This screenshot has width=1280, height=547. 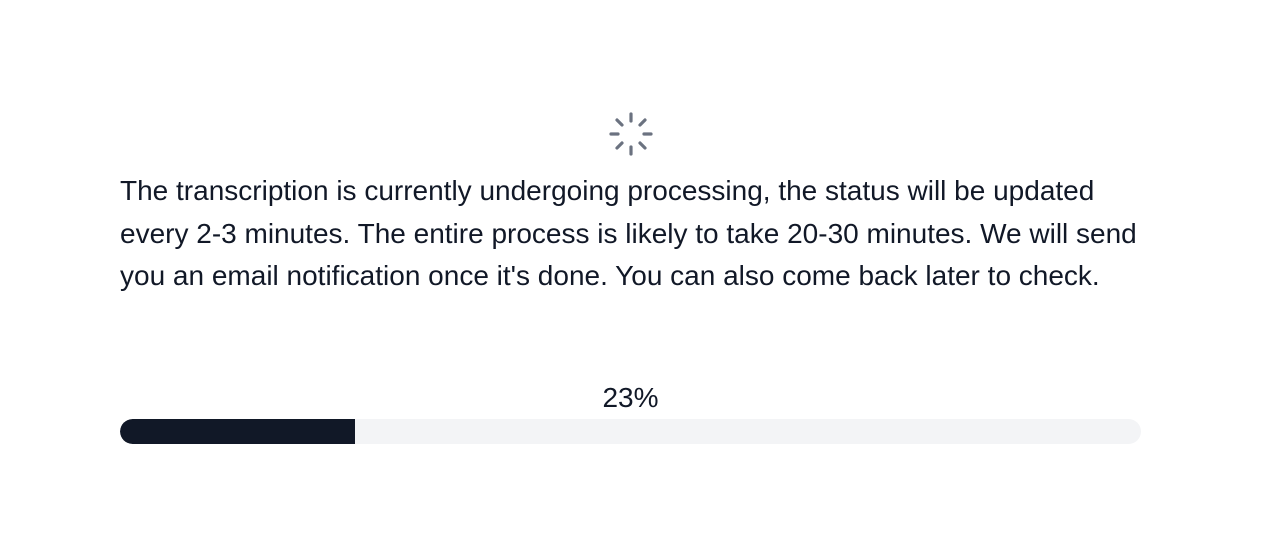 I want to click on loading-spinner-icon, so click(x=631, y=134).